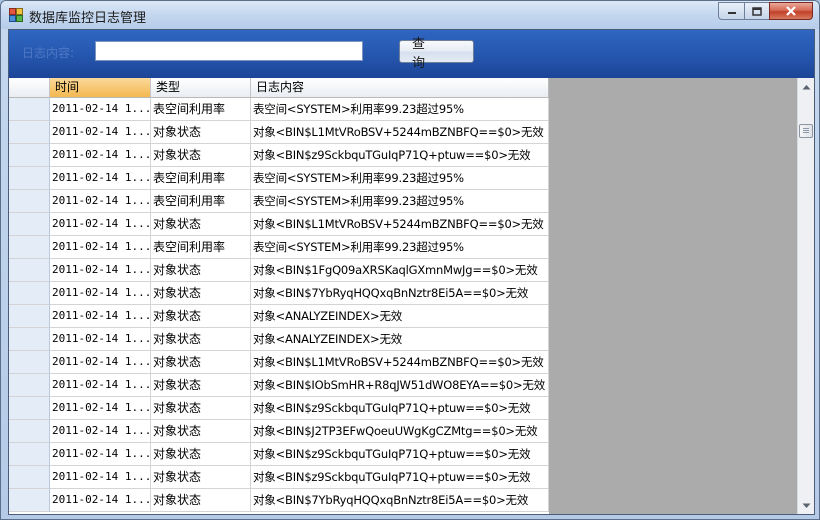  What do you see at coordinates (400, 431) in the screenshot?
I see `cell-content: 对象<BIN$J2TP3EFwQoeuUWgKgCZMtg==$0>无效` at bounding box center [400, 431].